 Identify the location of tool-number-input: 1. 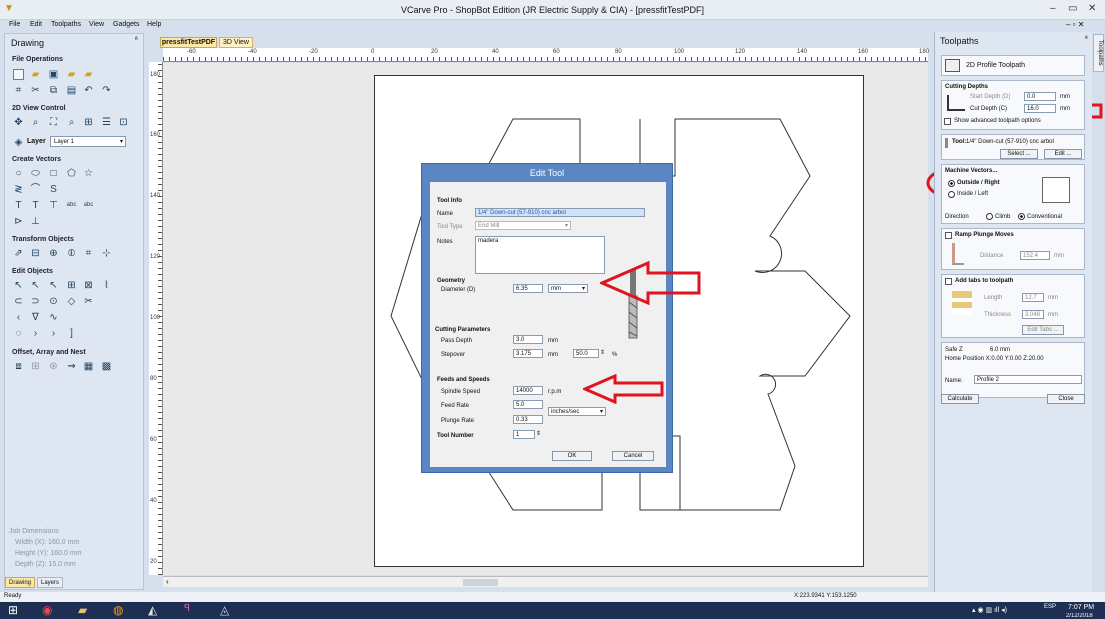
(524, 434).